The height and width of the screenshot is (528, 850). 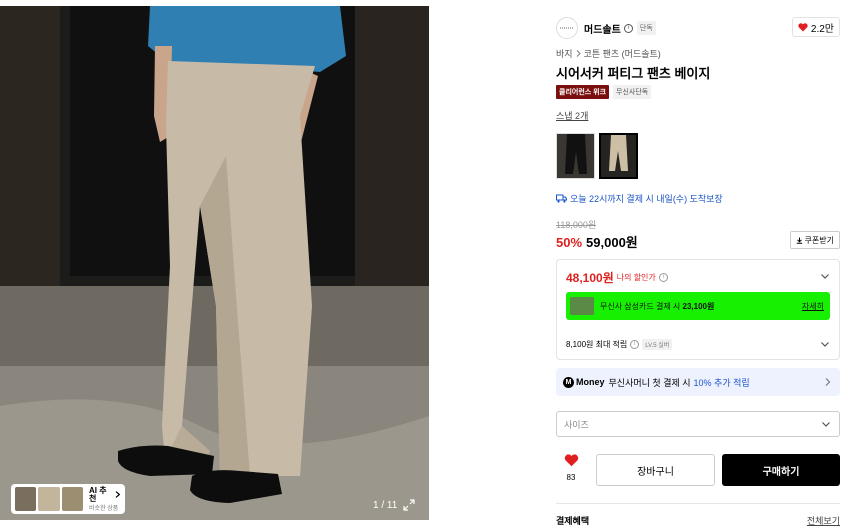 I want to click on original-price: 118,000원, so click(x=576, y=225).